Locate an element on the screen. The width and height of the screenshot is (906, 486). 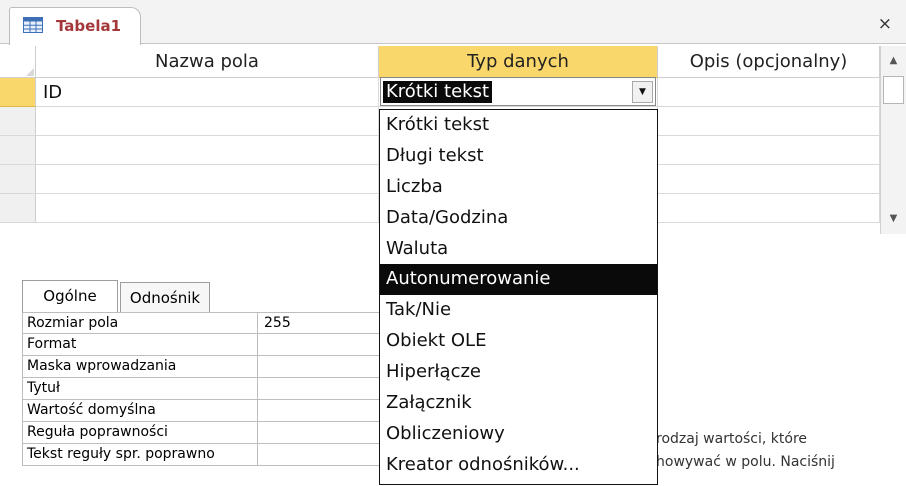
help-text-line: howywać w polu. Naciśnij is located at coordinates (745, 462).